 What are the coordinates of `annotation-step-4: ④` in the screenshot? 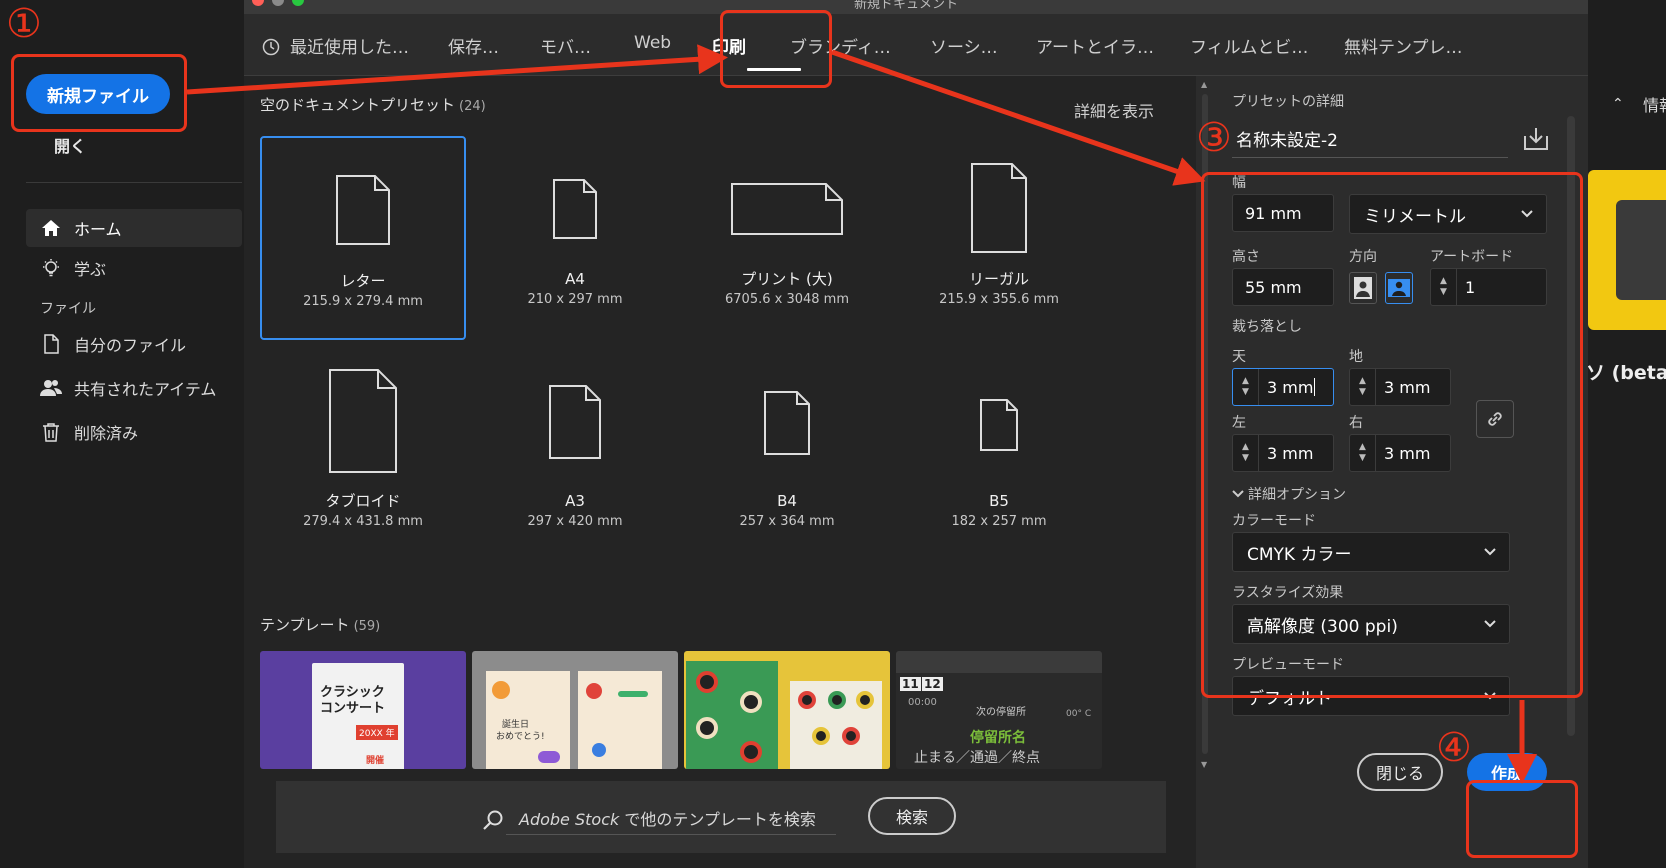 It's located at (1454, 748).